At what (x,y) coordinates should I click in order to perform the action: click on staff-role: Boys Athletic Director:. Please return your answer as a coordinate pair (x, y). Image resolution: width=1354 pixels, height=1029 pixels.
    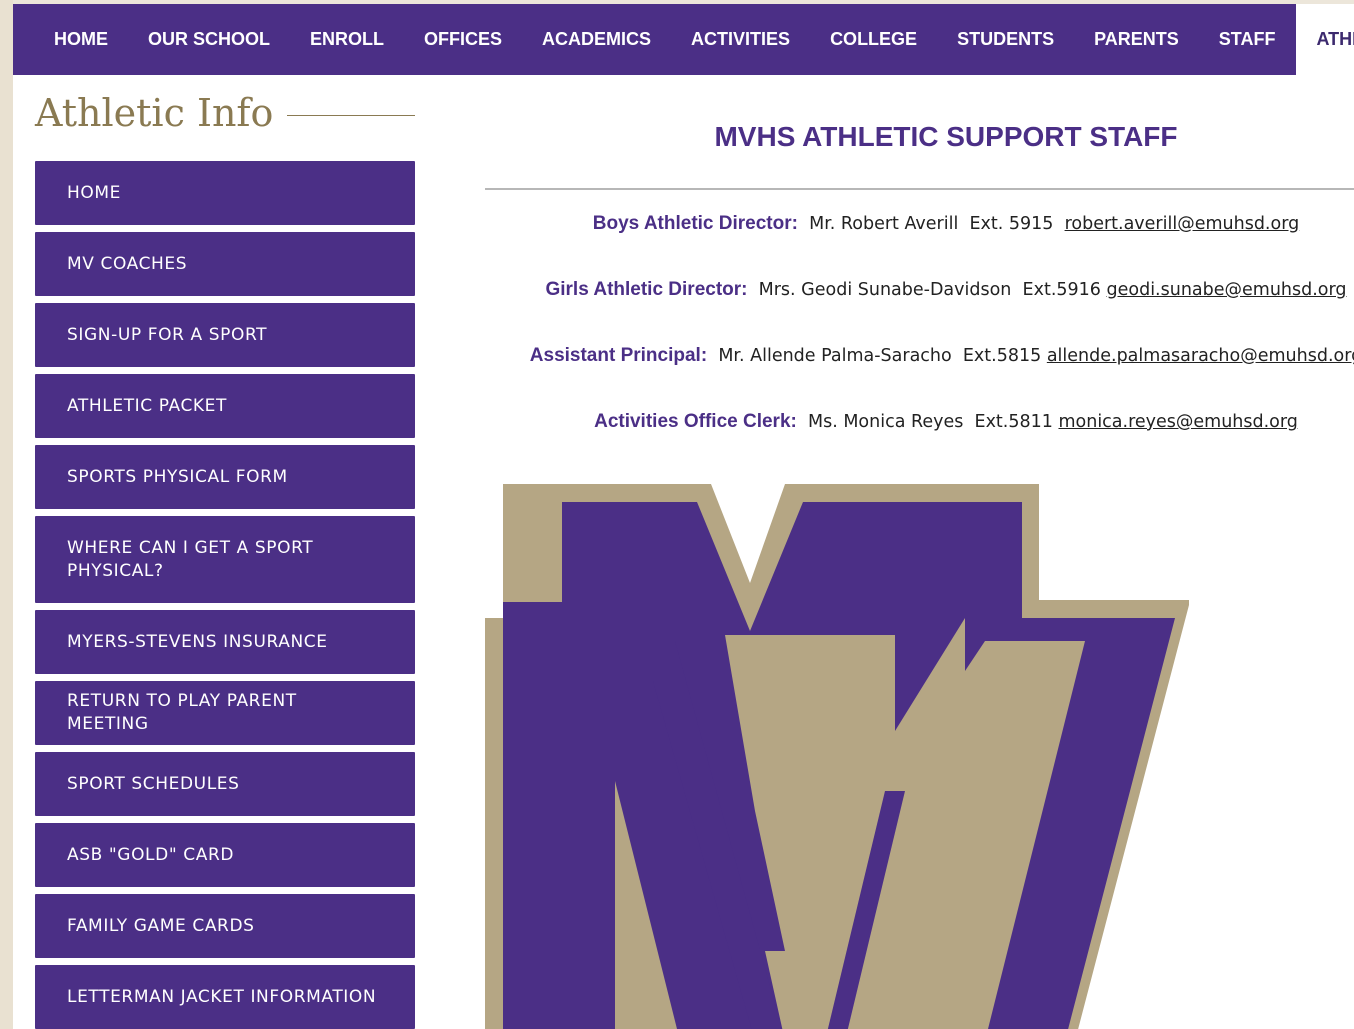
    Looking at the image, I should click on (695, 223).